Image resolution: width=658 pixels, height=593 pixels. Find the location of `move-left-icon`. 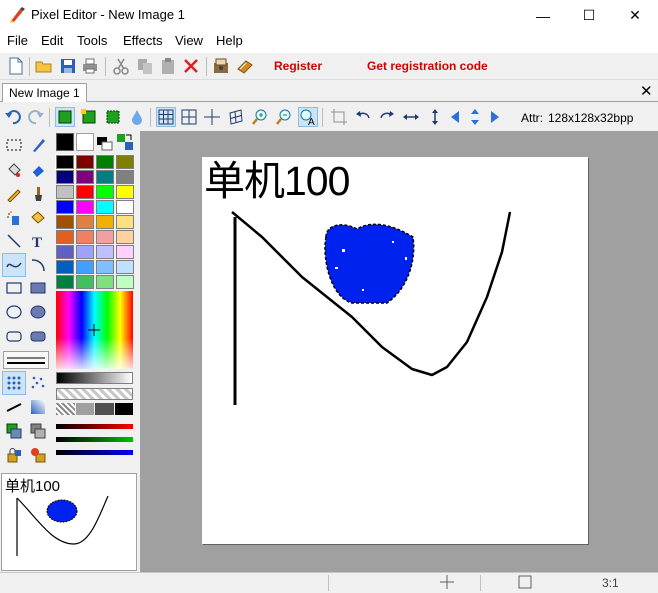

move-left-icon is located at coordinates (457, 117).